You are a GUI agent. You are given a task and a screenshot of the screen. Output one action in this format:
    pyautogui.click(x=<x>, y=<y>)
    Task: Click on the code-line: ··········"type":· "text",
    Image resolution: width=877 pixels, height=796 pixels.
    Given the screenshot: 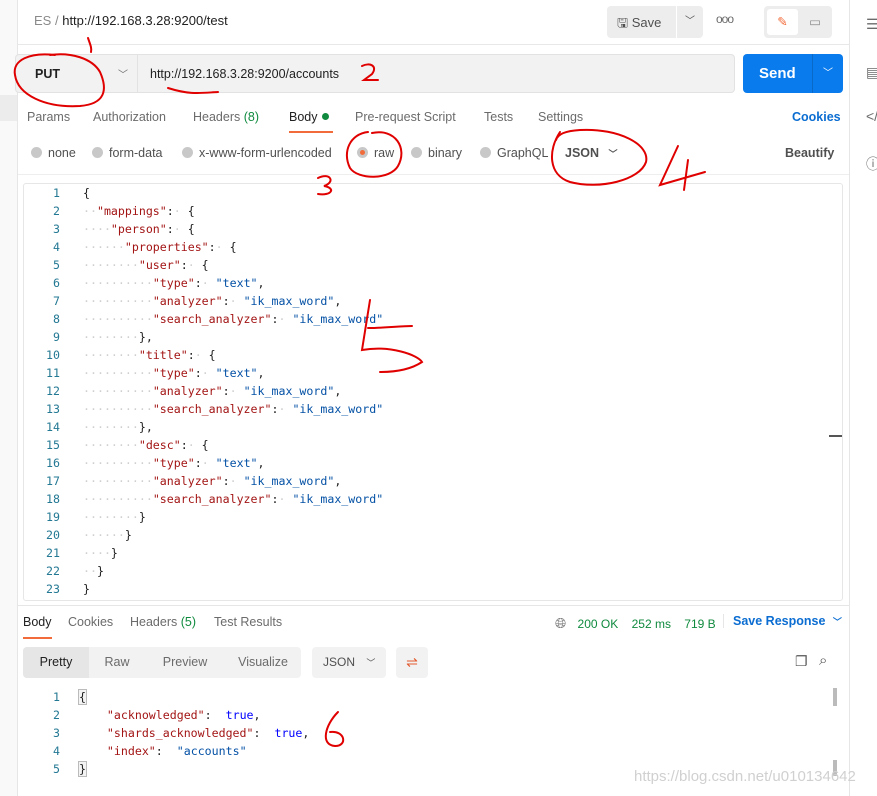 What is the action you would take?
    pyautogui.click(x=174, y=283)
    